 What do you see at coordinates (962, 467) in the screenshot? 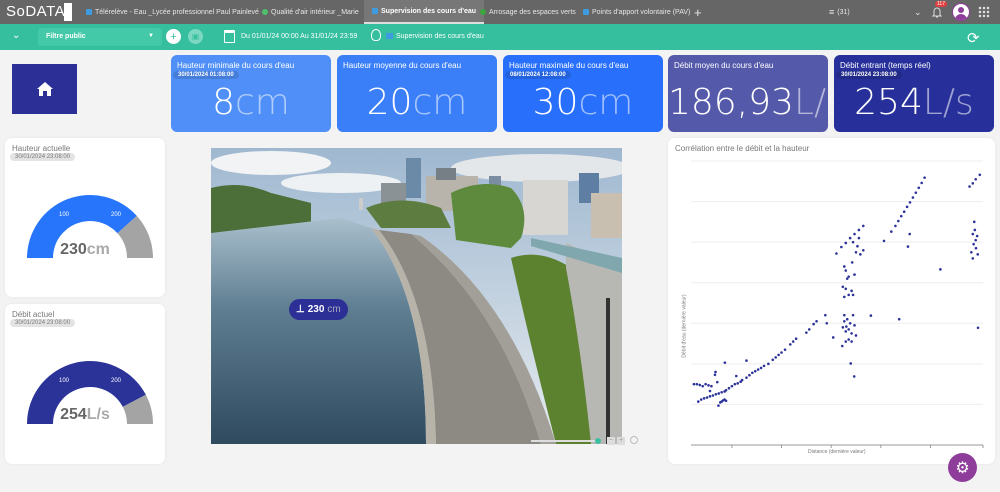
I see `settings-button: ⚙` at bounding box center [962, 467].